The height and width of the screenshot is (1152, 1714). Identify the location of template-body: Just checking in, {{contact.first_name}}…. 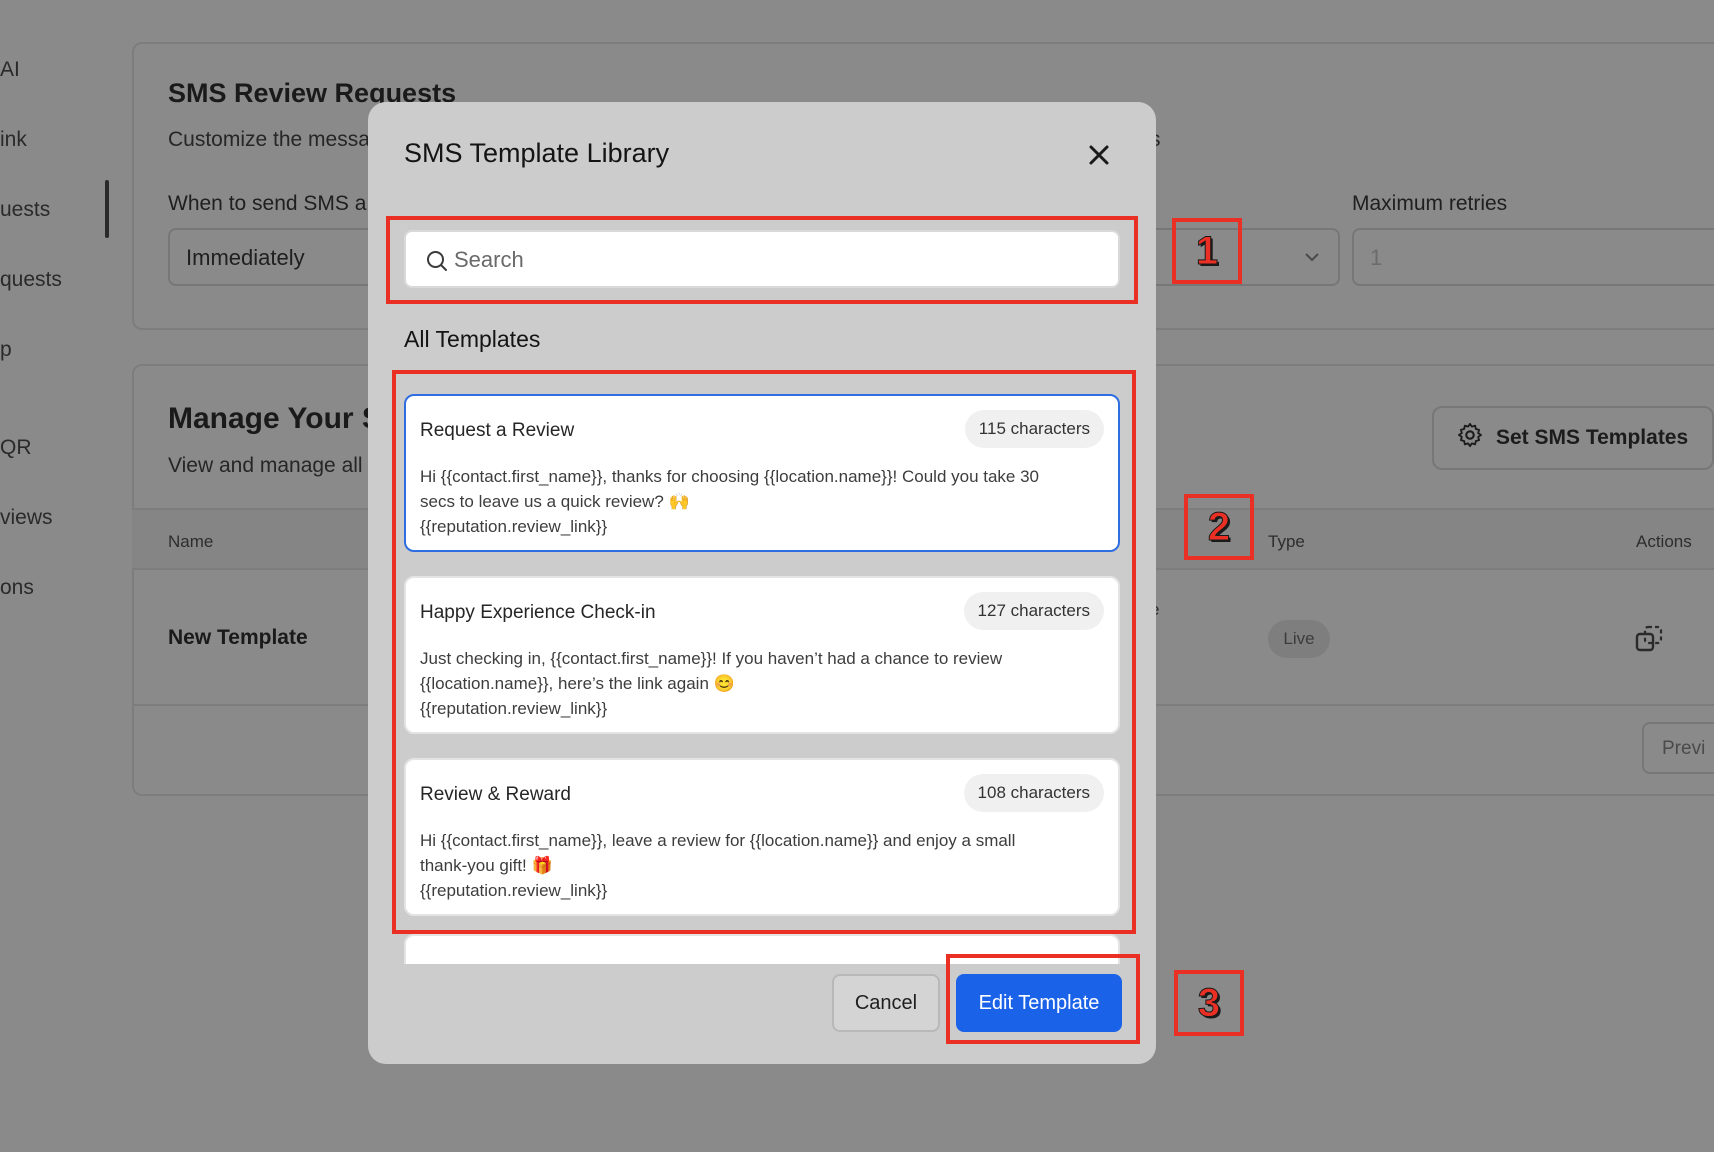
(765, 683).